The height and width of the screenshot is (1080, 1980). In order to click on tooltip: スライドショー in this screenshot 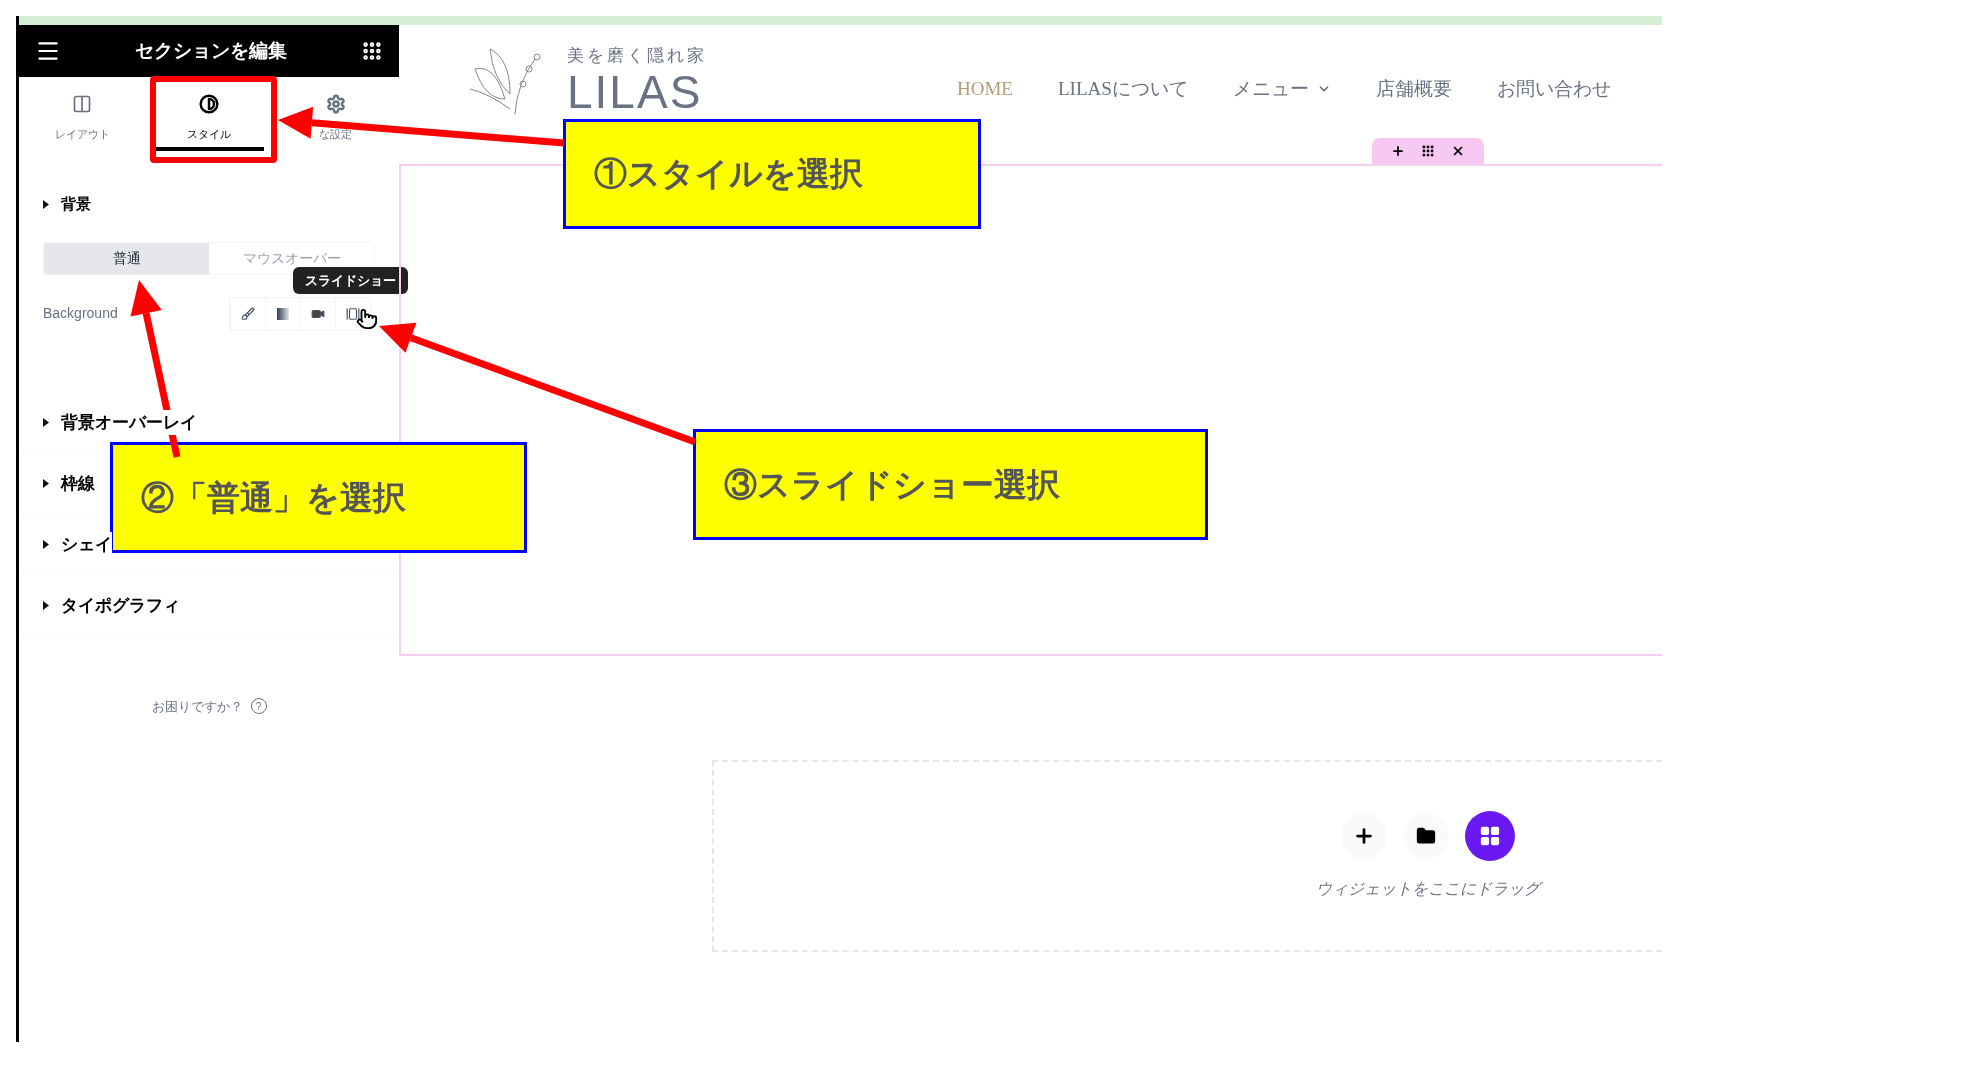, I will do `click(350, 280)`.